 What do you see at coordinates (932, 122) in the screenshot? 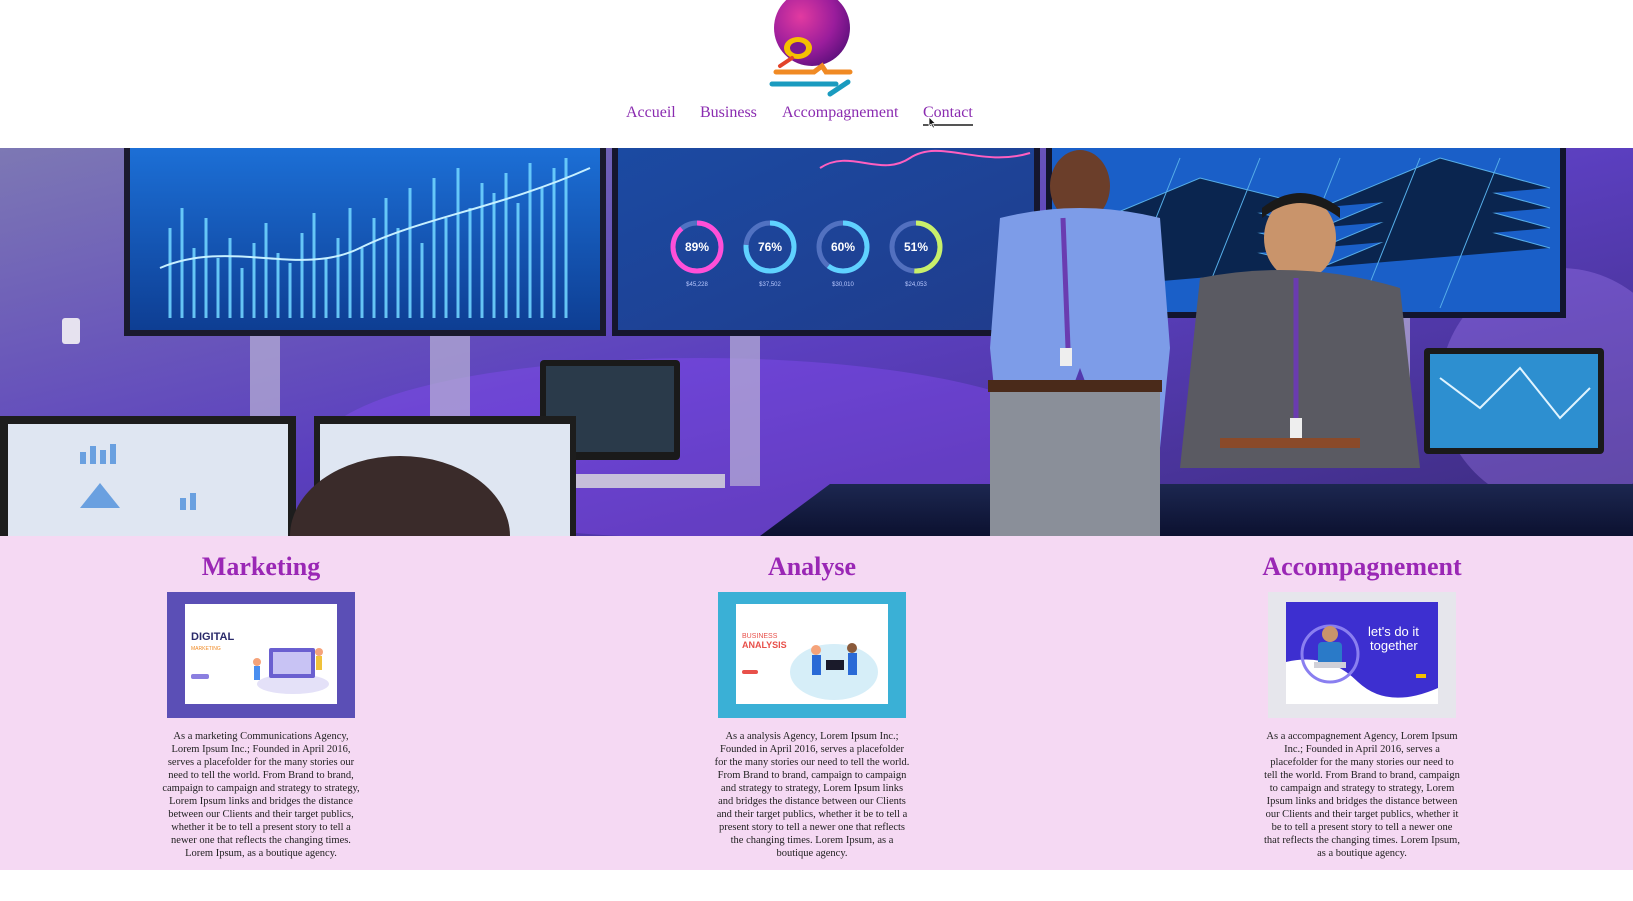
I see `mouse-cursor-icon` at bounding box center [932, 122].